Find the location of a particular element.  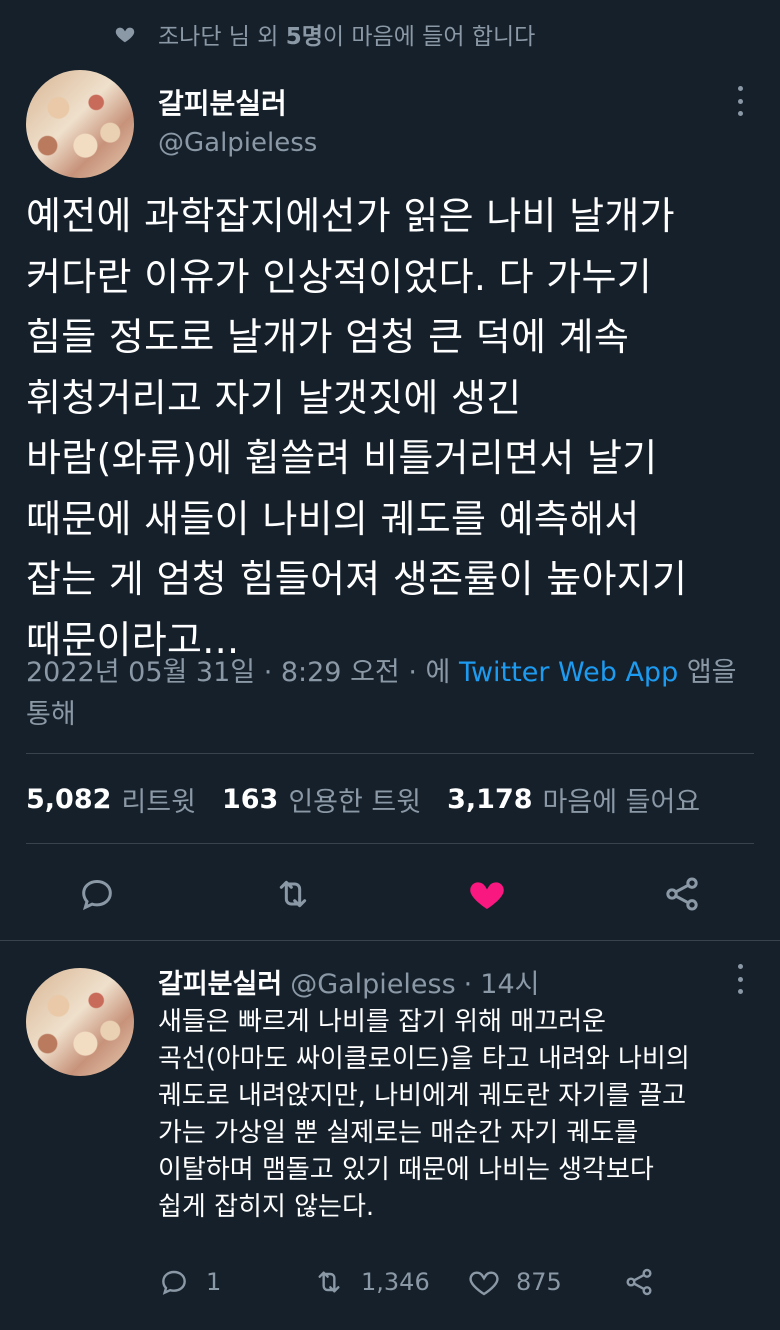

reply-button is located at coordinates (97, 894).